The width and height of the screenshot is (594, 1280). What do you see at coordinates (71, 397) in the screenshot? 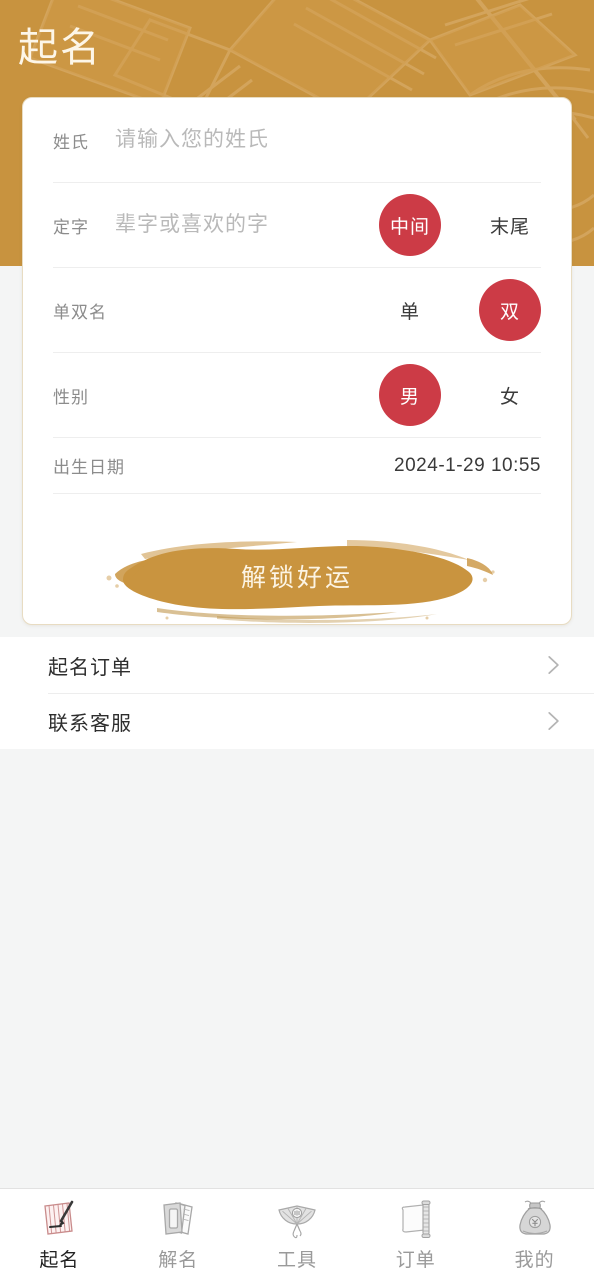
I see `gender-label: 性别` at bounding box center [71, 397].